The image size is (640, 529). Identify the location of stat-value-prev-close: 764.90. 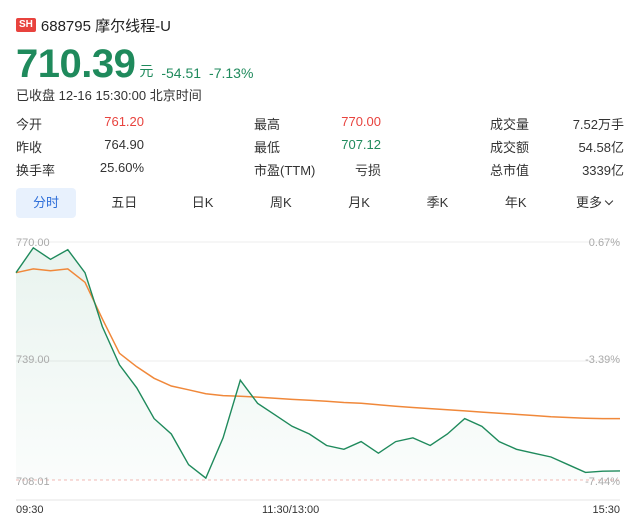
(124, 144).